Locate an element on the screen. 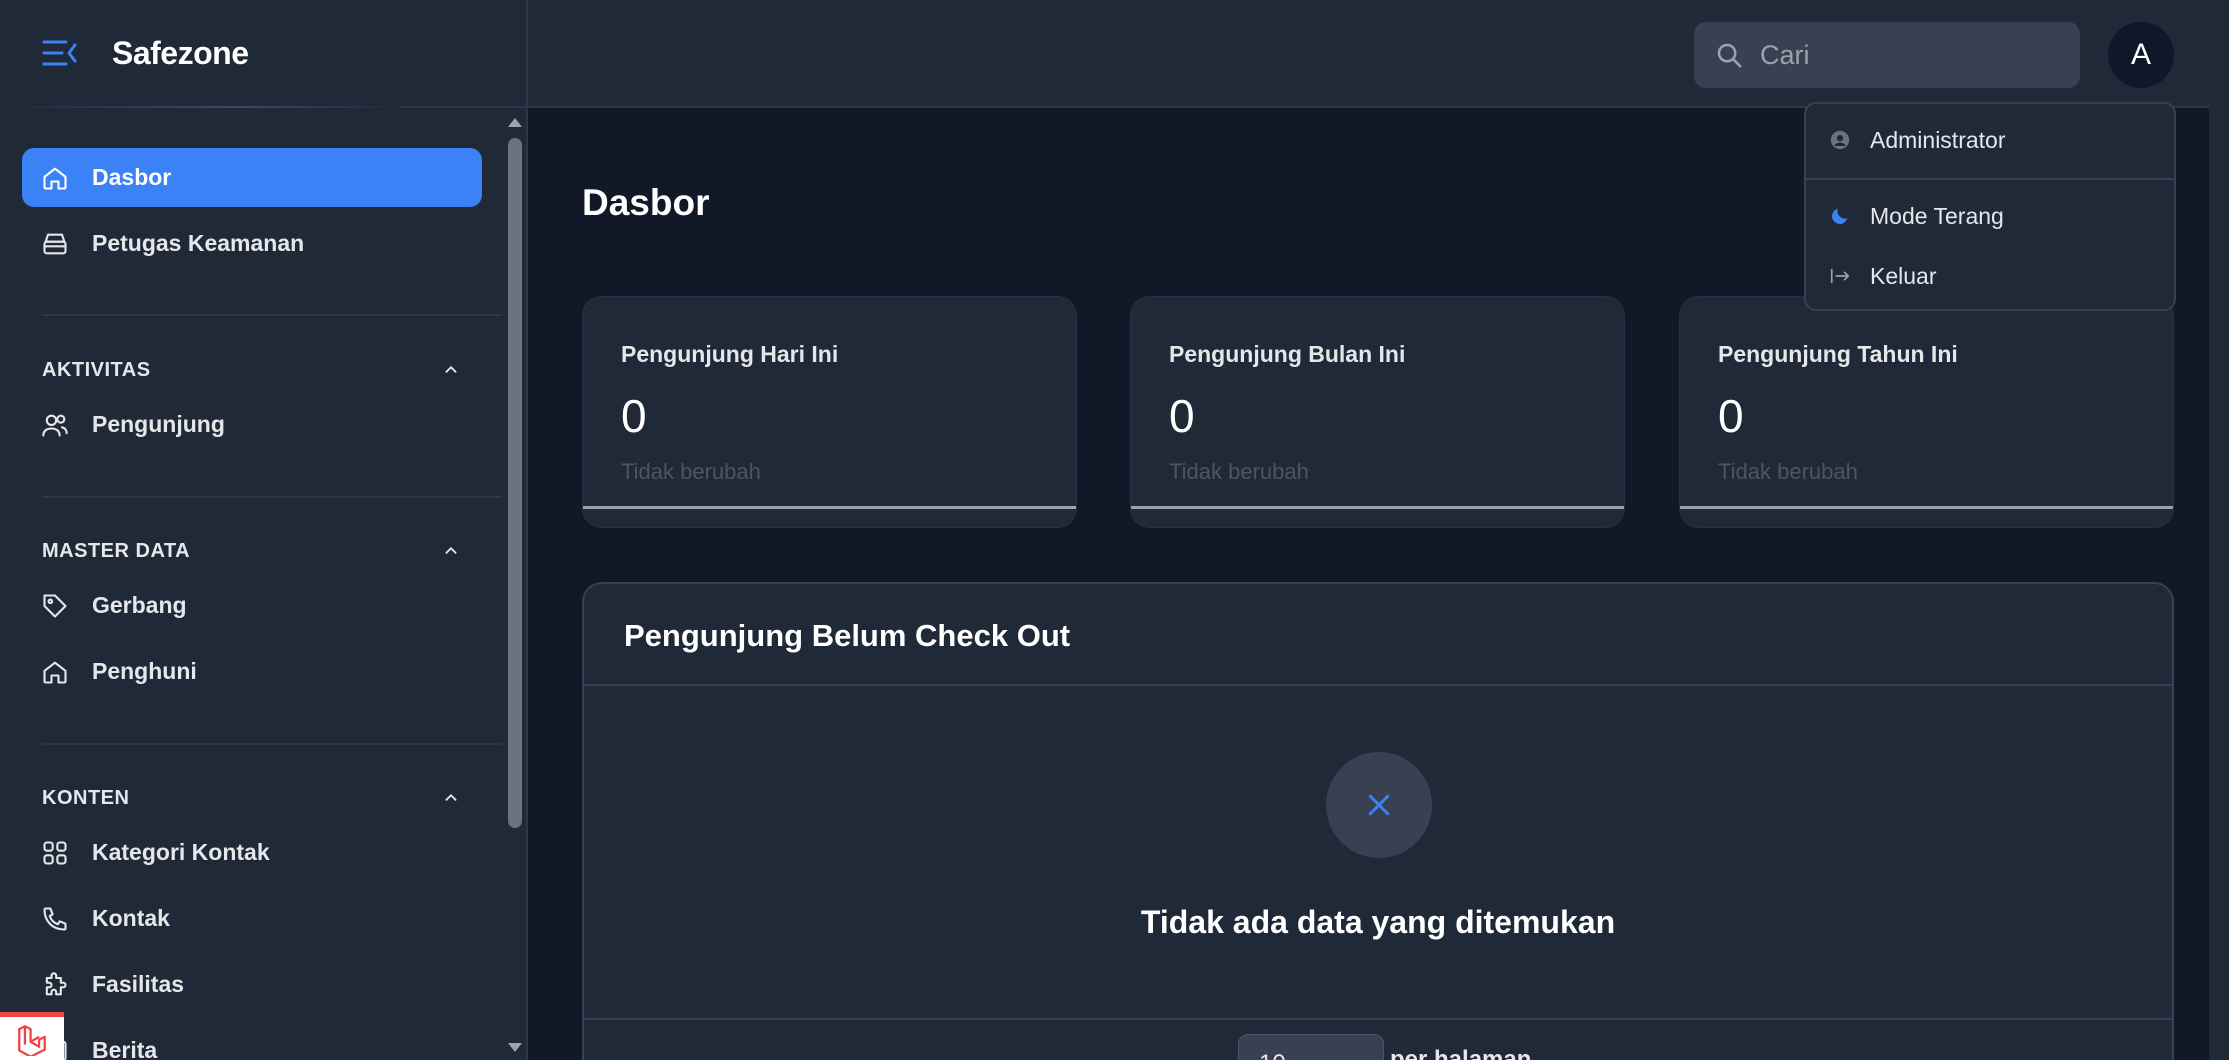 This screenshot has height=1060, width=2229. moon-icon is located at coordinates (1840, 216).